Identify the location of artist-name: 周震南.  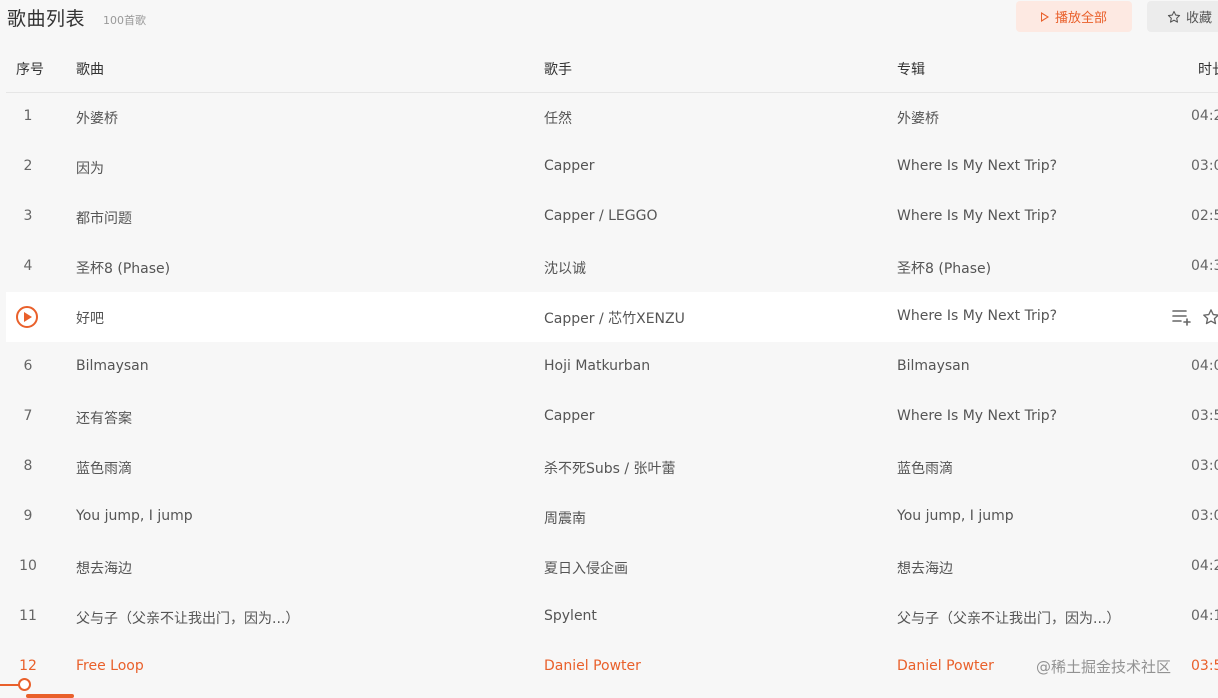
(565, 518).